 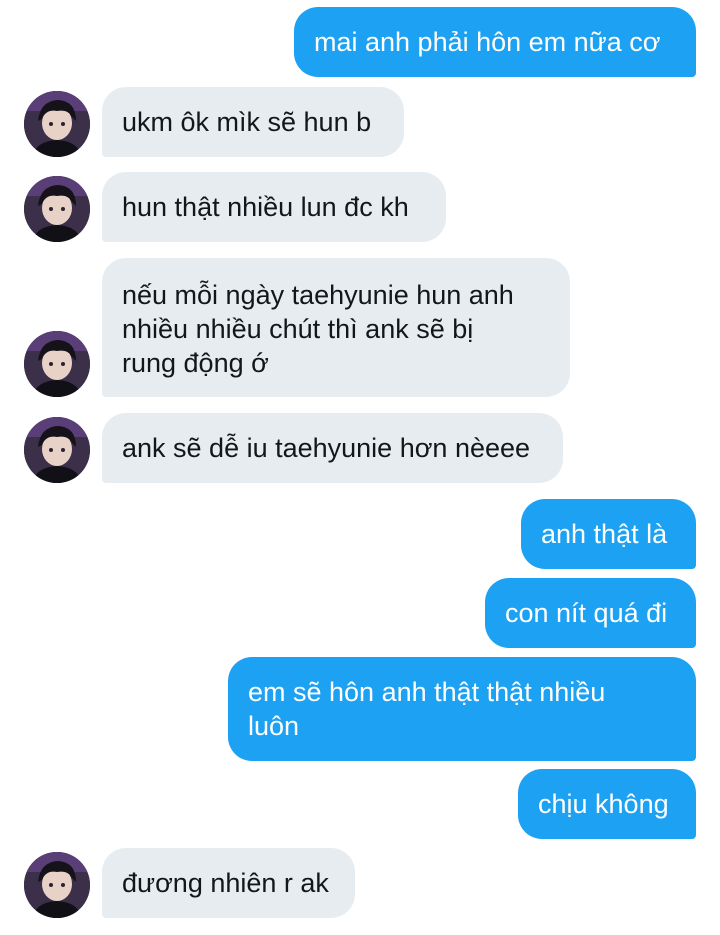 What do you see at coordinates (495, 42) in the screenshot?
I see `message-bubble-outgoing: mai anh phải hôn em nữa cơ` at bounding box center [495, 42].